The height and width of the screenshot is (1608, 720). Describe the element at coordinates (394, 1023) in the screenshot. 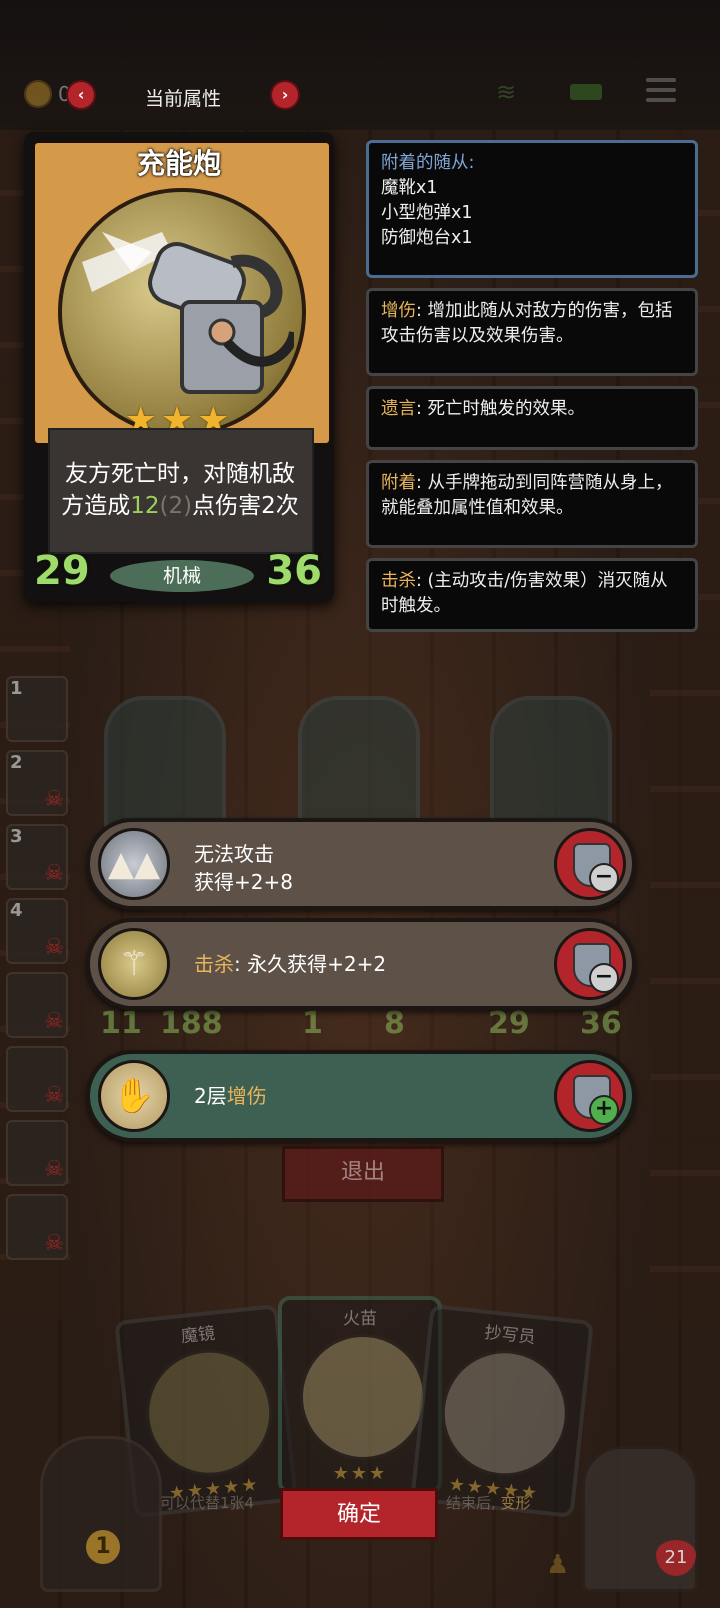

I see `board-stat: 8` at that location.